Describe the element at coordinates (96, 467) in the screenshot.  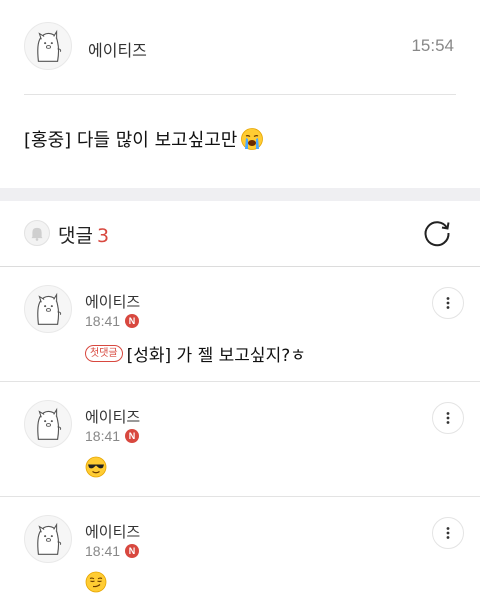
I see `sunglasses-face-icon` at that location.